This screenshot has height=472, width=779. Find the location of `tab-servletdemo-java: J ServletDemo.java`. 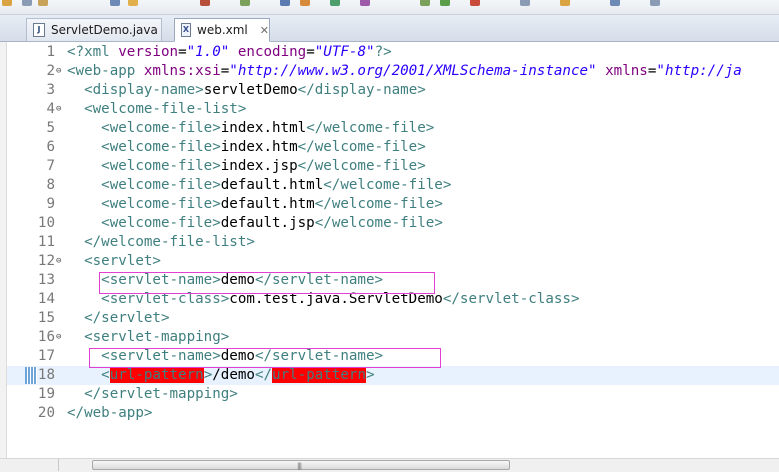

tab-servletdemo-java: J ServletDemo.java is located at coordinates (94, 29).